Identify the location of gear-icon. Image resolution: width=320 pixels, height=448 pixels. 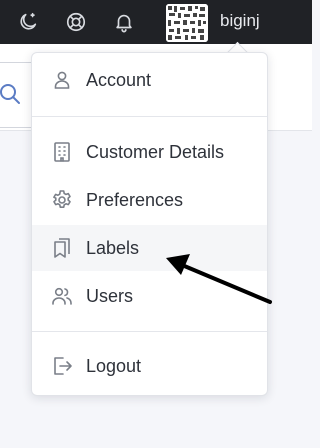
(62, 200).